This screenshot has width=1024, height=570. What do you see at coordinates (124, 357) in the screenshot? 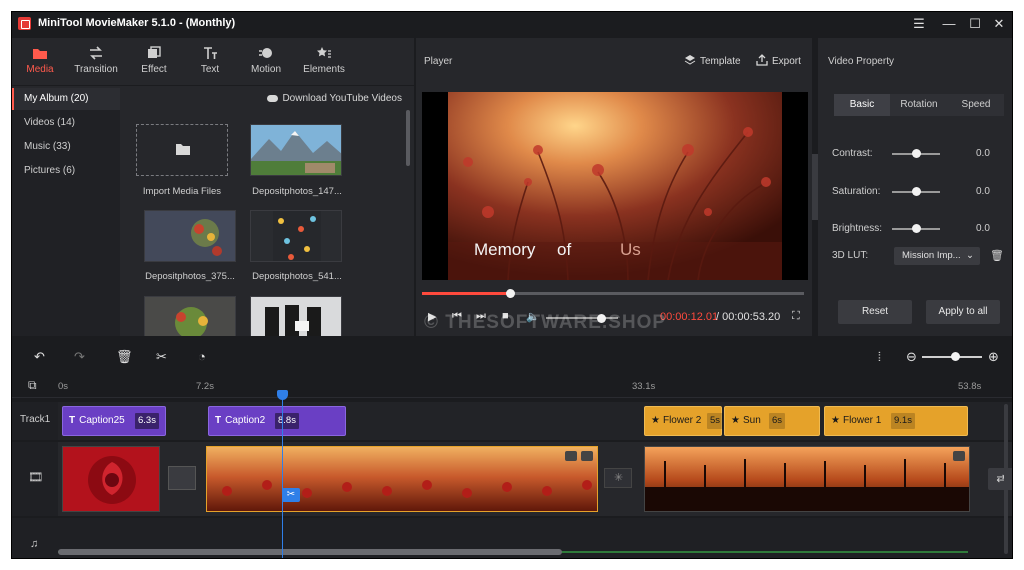
I see `delete-icon: 🗑` at bounding box center [124, 357].